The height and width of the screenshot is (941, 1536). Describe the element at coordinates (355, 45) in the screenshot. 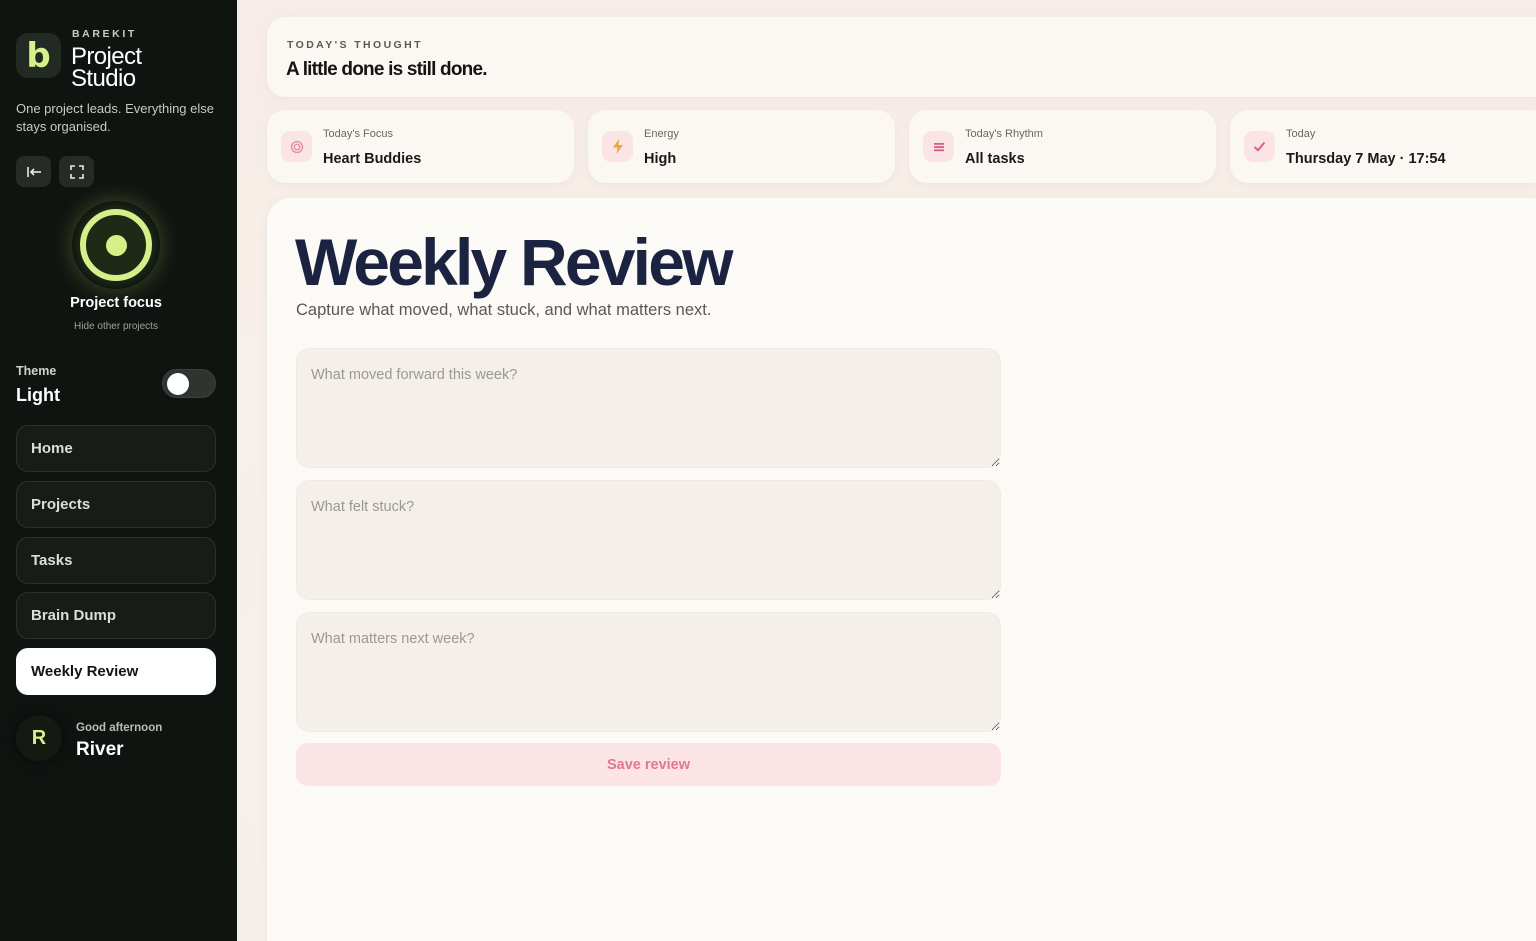

I see `thought-kicker: TODAY'S THOUGHT` at that location.